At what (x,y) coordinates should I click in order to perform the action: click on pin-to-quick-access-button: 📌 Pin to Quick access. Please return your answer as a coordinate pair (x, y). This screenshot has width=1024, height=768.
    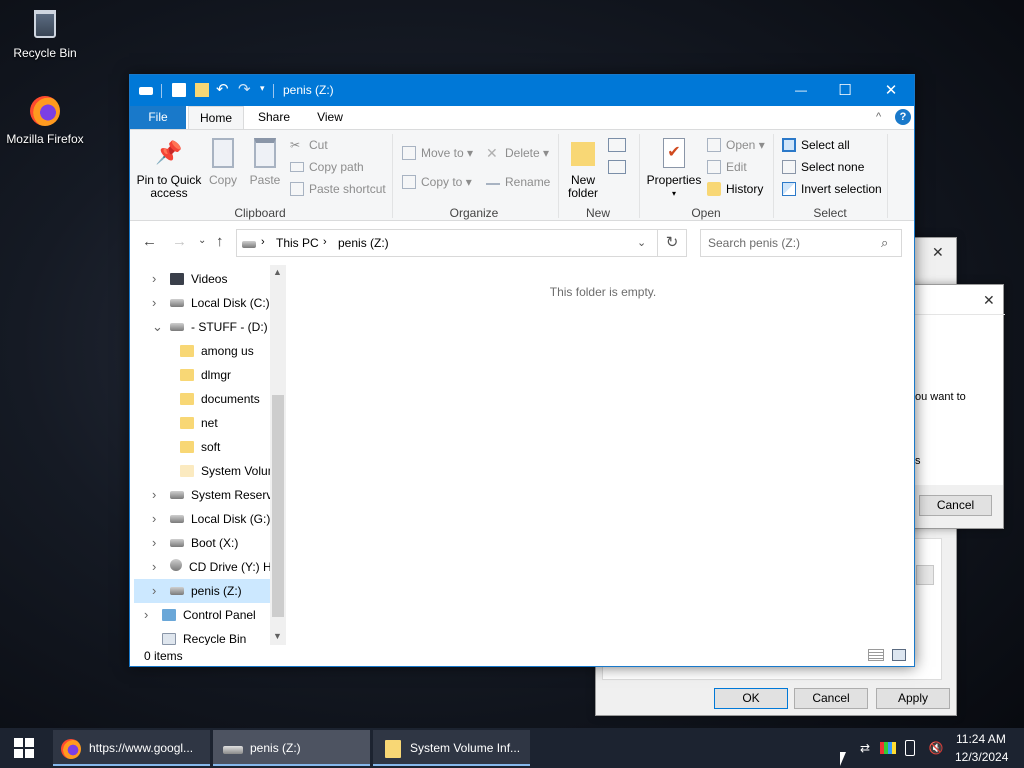
    Looking at the image, I should click on (169, 169).